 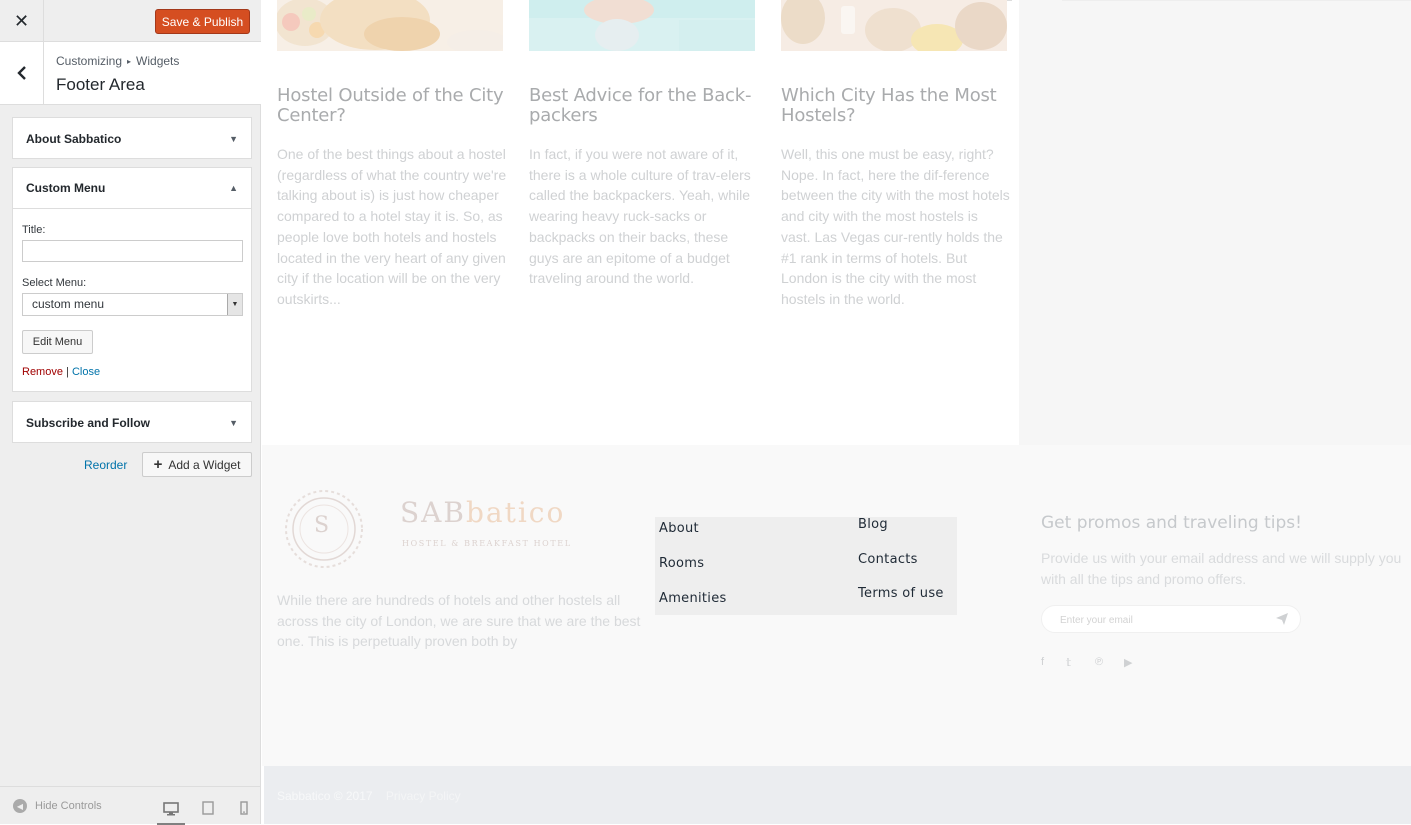 I want to click on close-icon: ✕, so click(x=21, y=20).